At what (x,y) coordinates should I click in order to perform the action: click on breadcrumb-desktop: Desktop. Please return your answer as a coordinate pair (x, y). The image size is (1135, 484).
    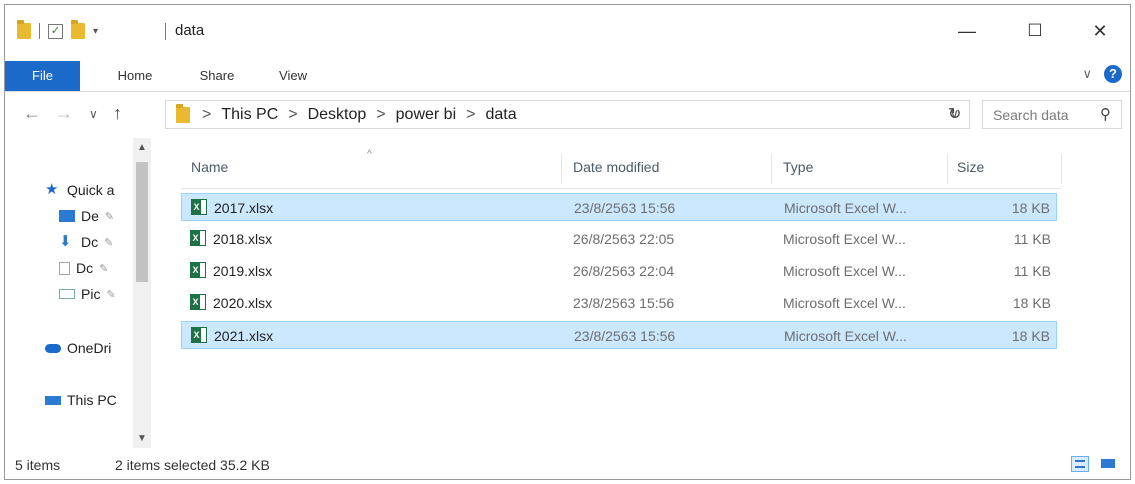
    Looking at the image, I should click on (337, 115).